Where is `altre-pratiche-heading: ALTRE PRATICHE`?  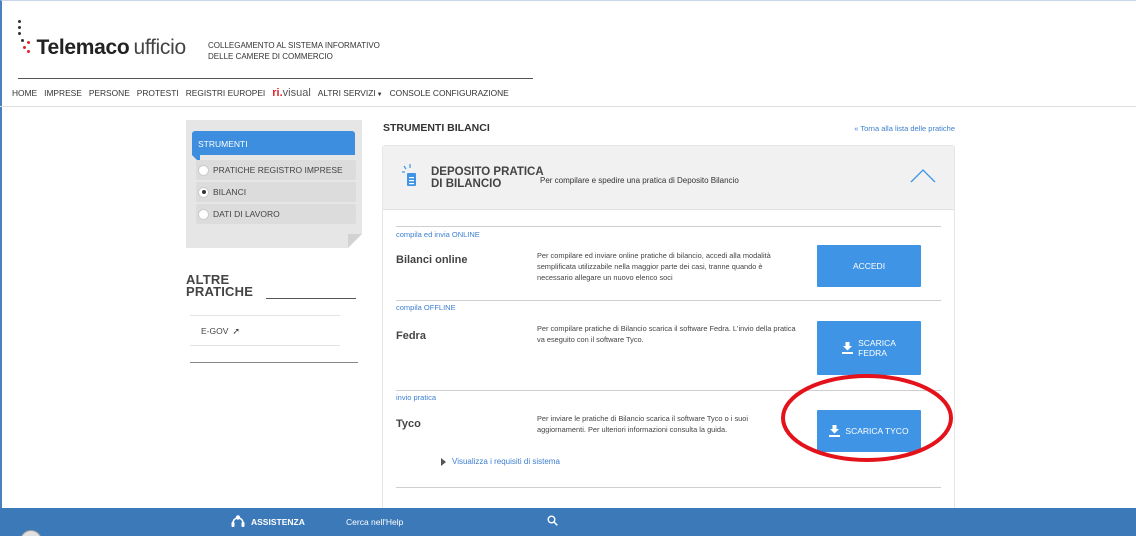
altre-pratiche-heading: ALTRE PRATICHE is located at coordinates (220, 286).